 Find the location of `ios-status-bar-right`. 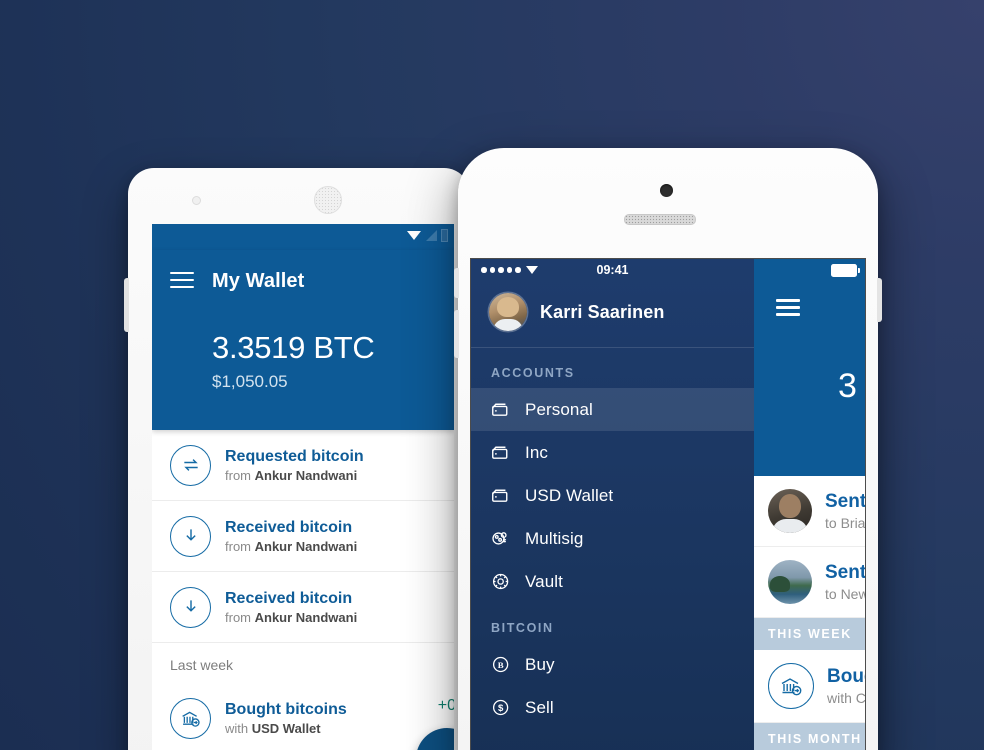

ios-status-bar-right is located at coordinates (809, 270).